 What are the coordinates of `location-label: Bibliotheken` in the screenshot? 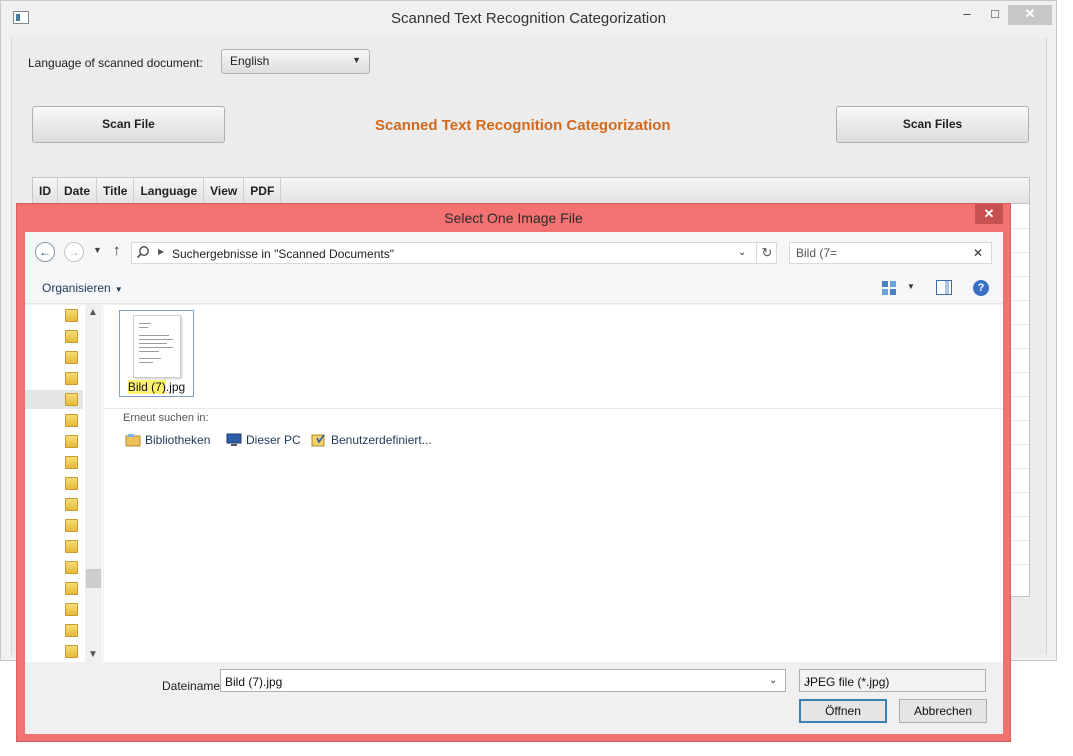 It's located at (178, 440).